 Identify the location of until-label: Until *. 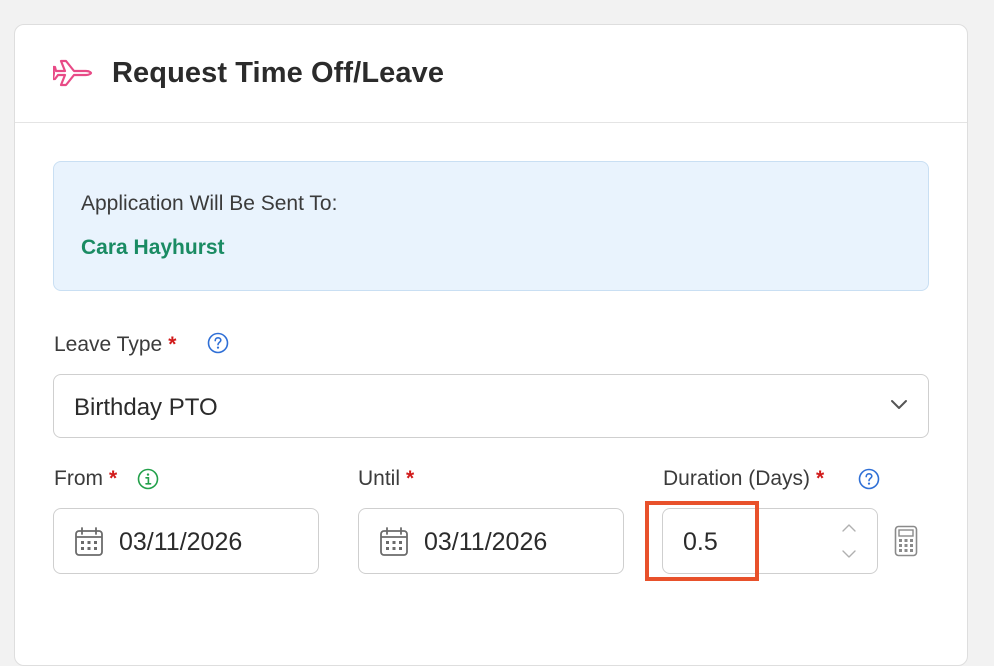
(386, 479).